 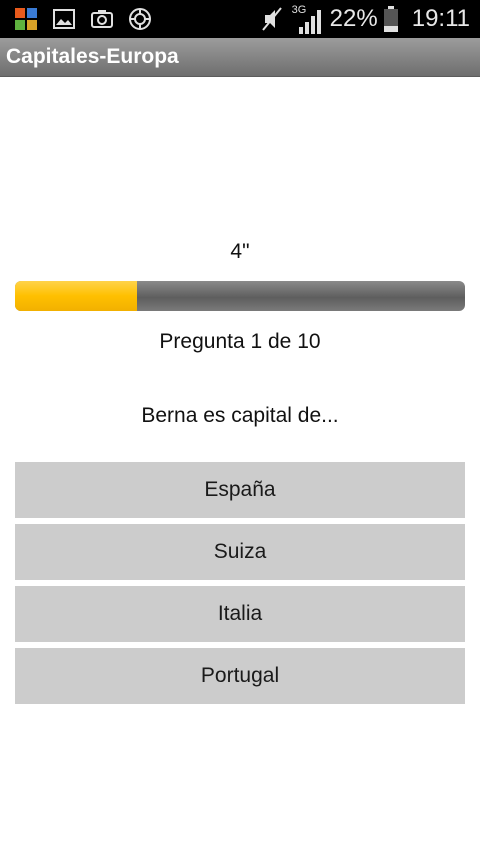 What do you see at coordinates (240, 296) in the screenshot?
I see `timer-progress-bar` at bounding box center [240, 296].